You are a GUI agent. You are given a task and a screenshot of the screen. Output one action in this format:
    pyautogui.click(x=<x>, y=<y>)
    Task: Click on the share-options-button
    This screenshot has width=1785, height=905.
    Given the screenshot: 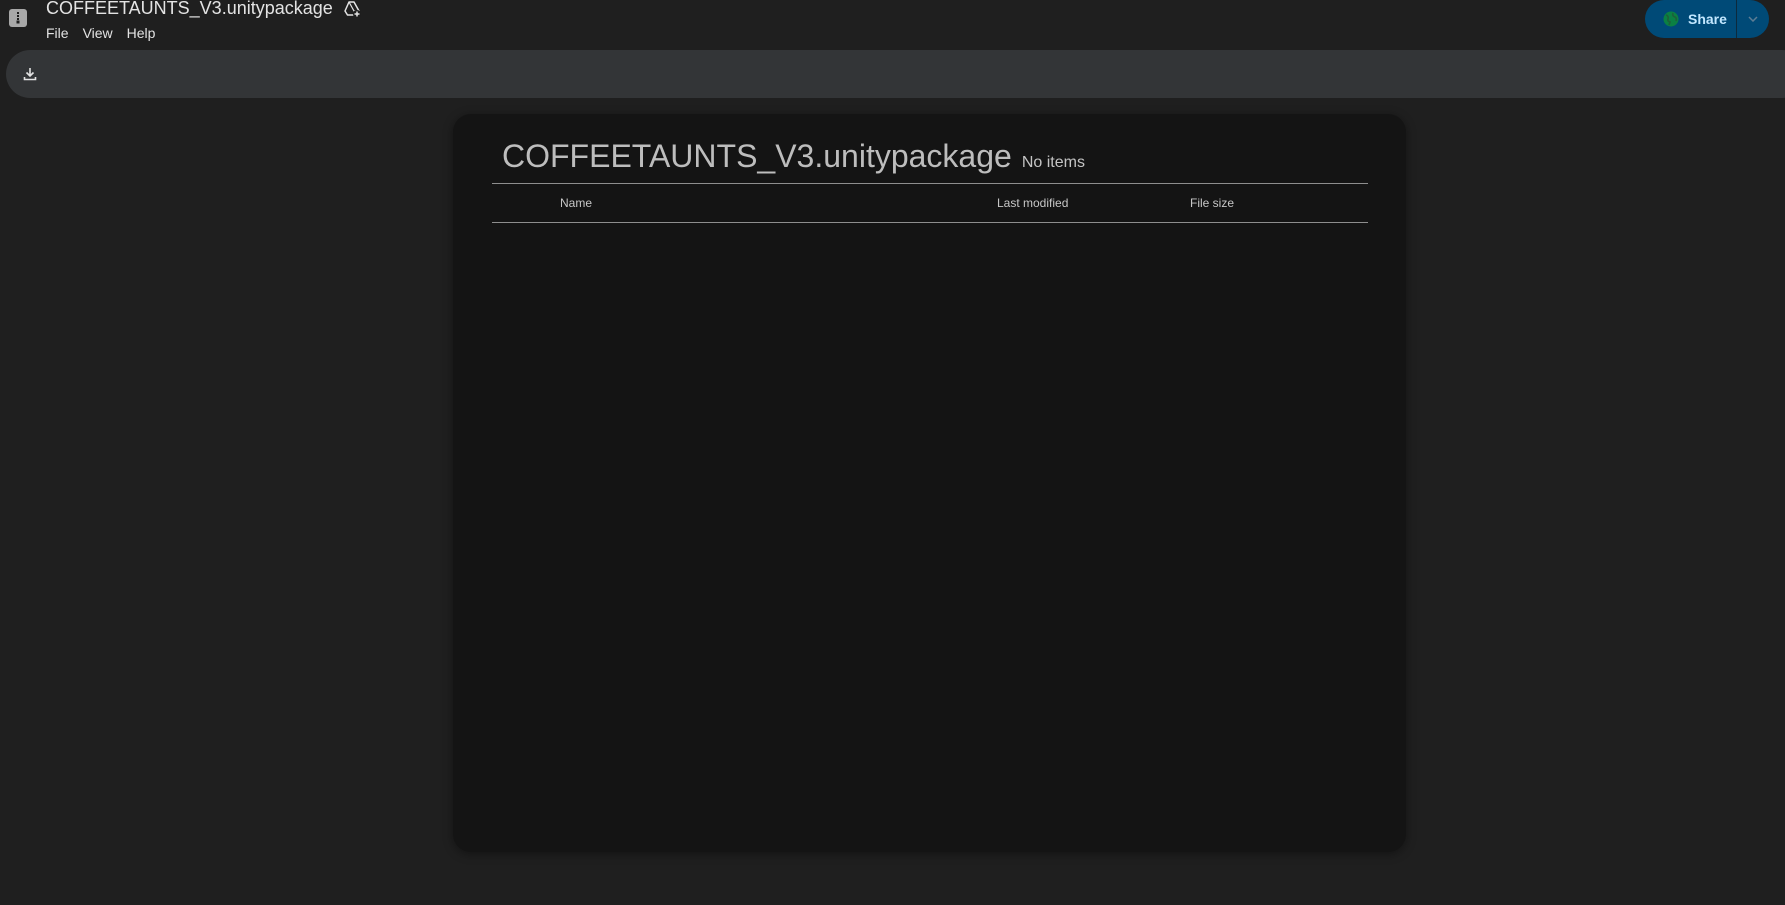 What is the action you would take?
    pyautogui.click(x=1753, y=19)
    